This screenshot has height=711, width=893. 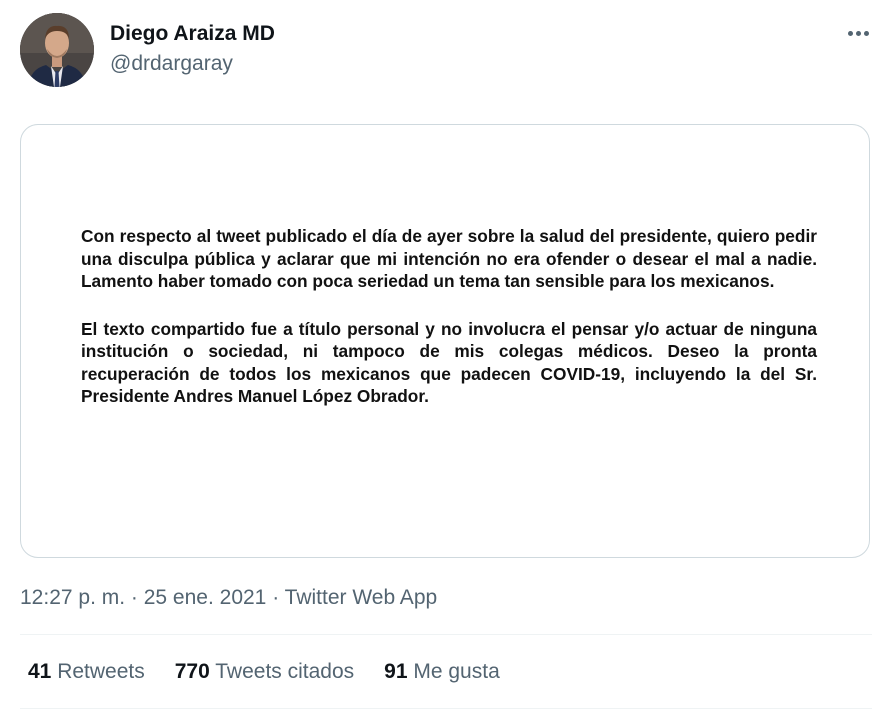 What do you see at coordinates (285, 671) in the screenshot?
I see `quotes-label: Tweets citados` at bounding box center [285, 671].